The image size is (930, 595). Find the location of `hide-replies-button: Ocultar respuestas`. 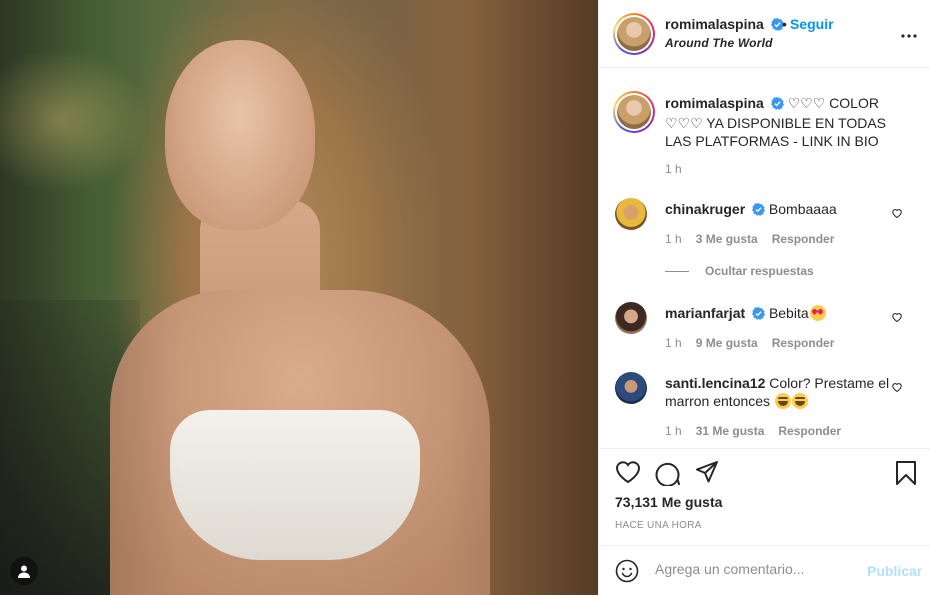

hide-replies-button: Ocultar respuestas is located at coordinates (739, 271).